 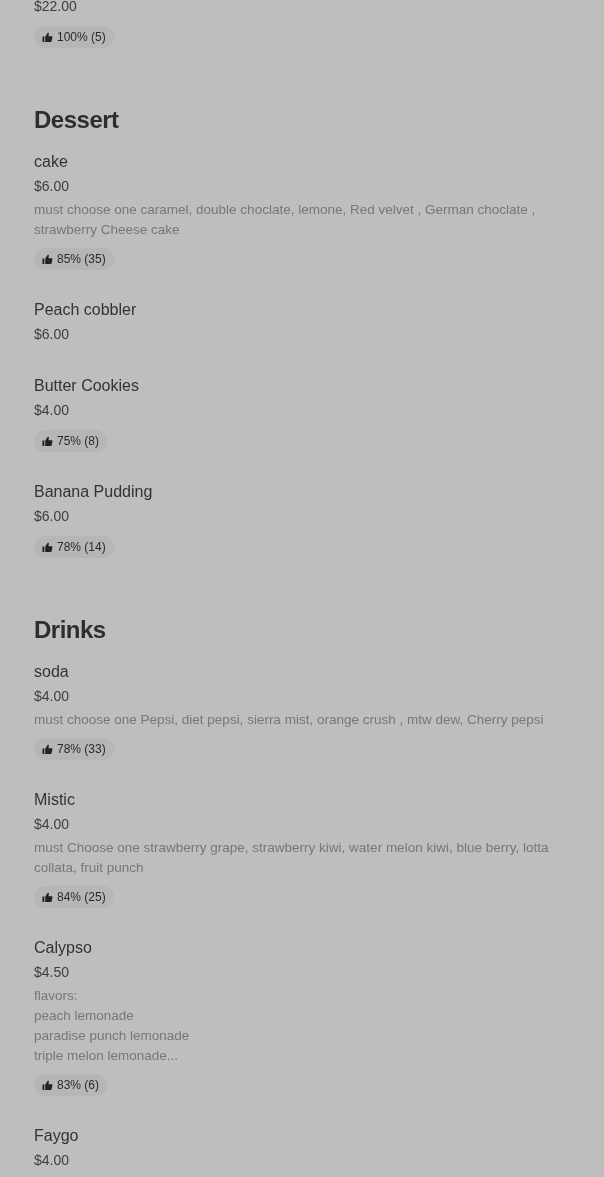 What do you see at coordinates (70, 630) in the screenshot?
I see `section-heading: Drinks` at bounding box center [70, 630].